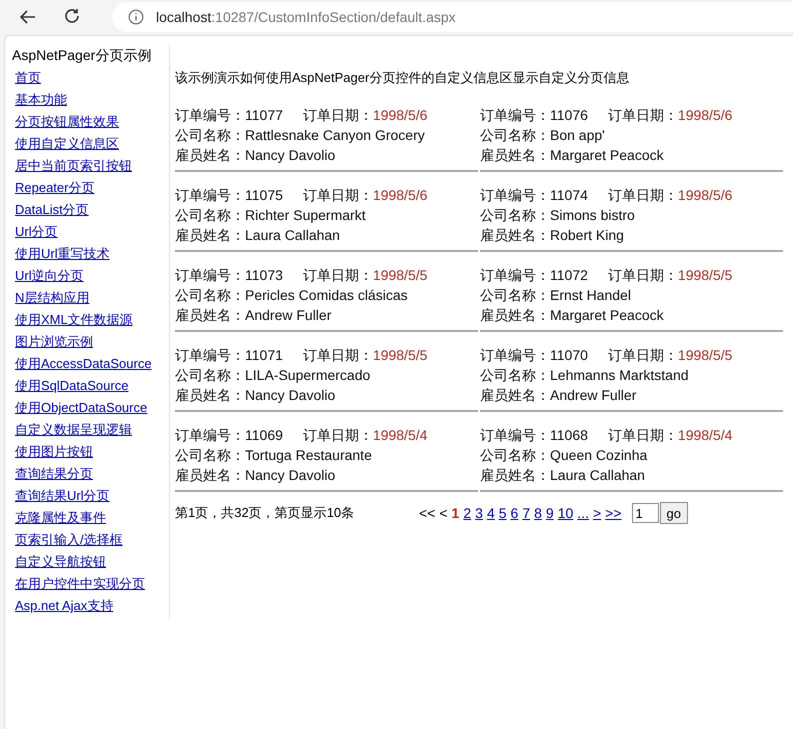 The height and width of the screenshot is (729, 793). Describe the element at coordinates (566, 513) in the screenshot. I see `pager-link: 10` at that location.